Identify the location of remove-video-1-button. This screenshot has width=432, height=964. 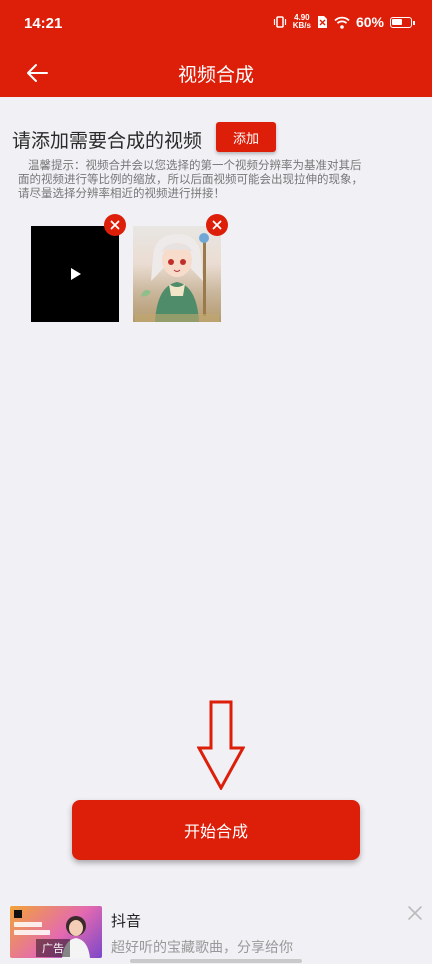
(115, 225).